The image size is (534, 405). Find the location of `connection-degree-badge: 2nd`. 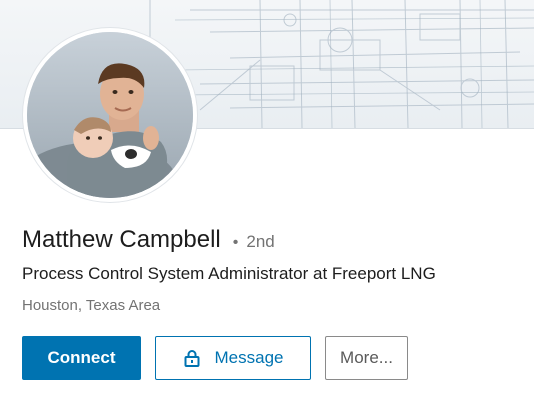

connection-degree-badge: 2nd is located at coordinates (260, 241).